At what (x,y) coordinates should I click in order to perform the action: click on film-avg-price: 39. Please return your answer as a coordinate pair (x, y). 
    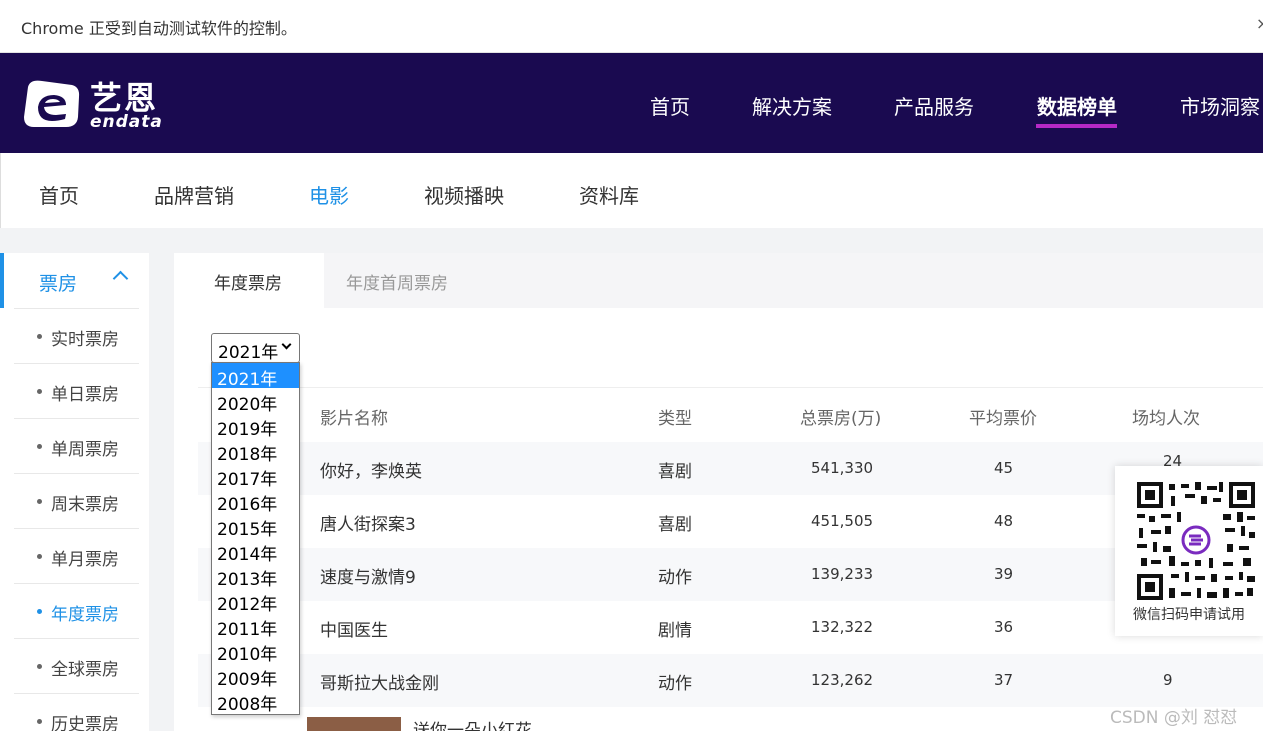
    Looking at the image, I should click on (1004, 574).